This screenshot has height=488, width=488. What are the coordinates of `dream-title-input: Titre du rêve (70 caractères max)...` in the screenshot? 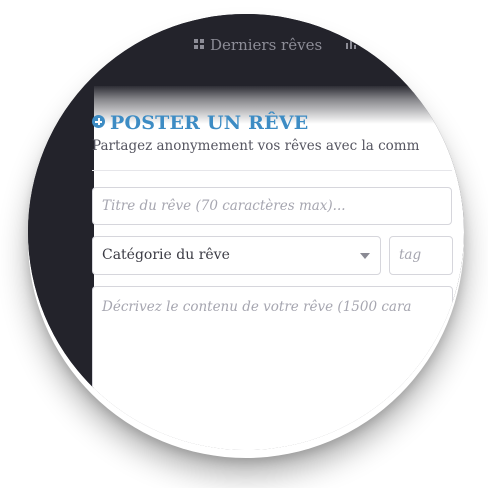 It's located at (272, 206).